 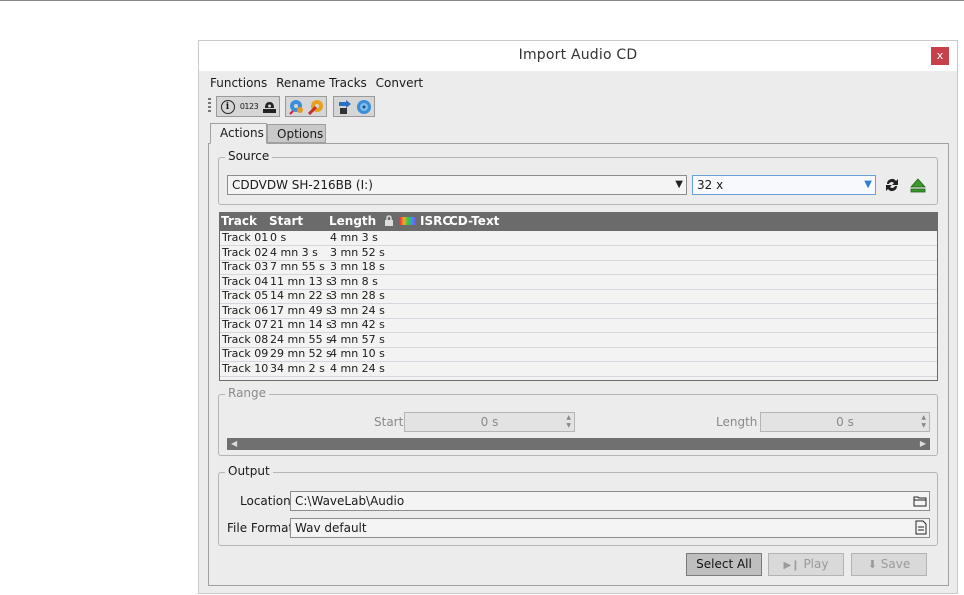 I want to click on refresh-icon, so click(x=892, y=185).